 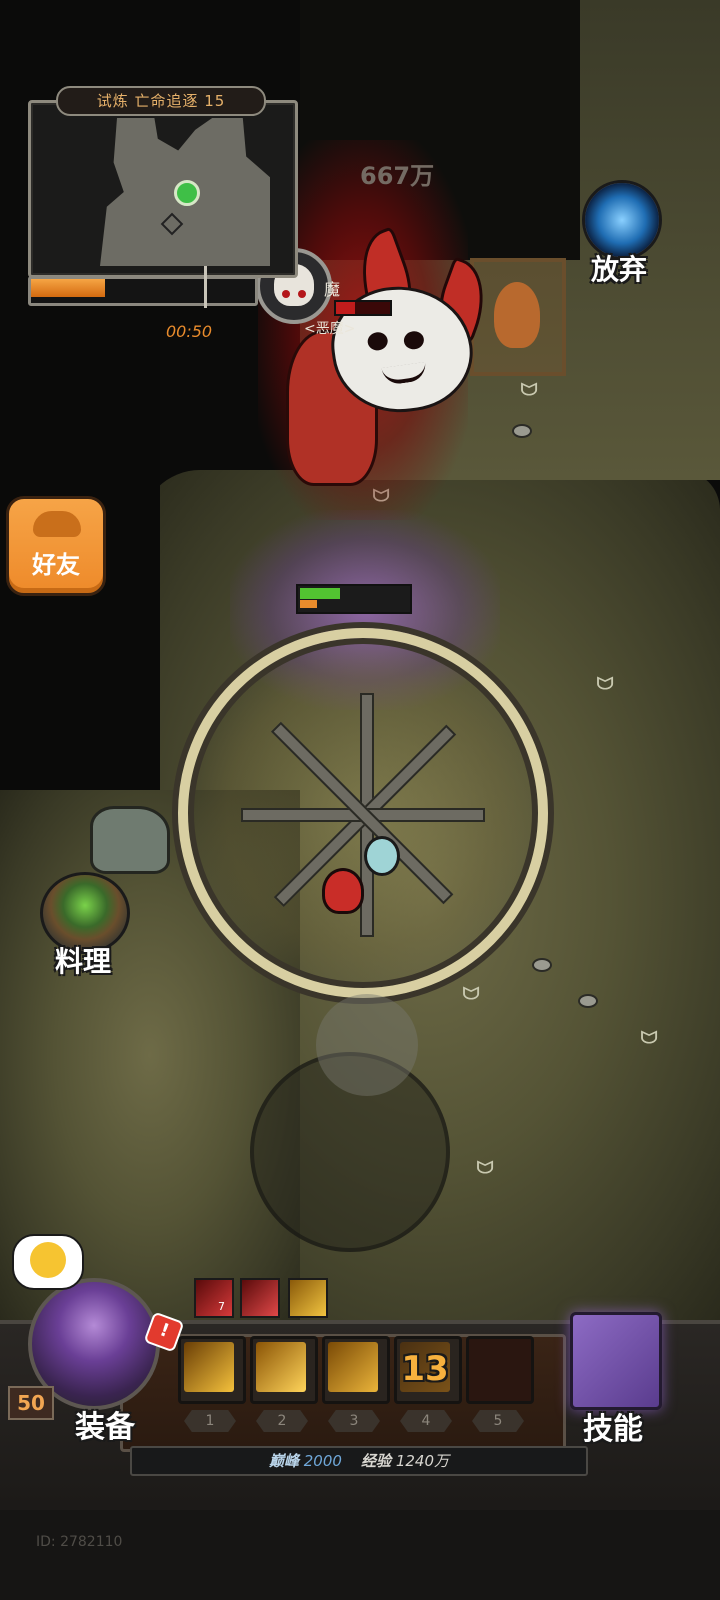 I want to click on slot-number: 4, so click(x=426, y=1421).